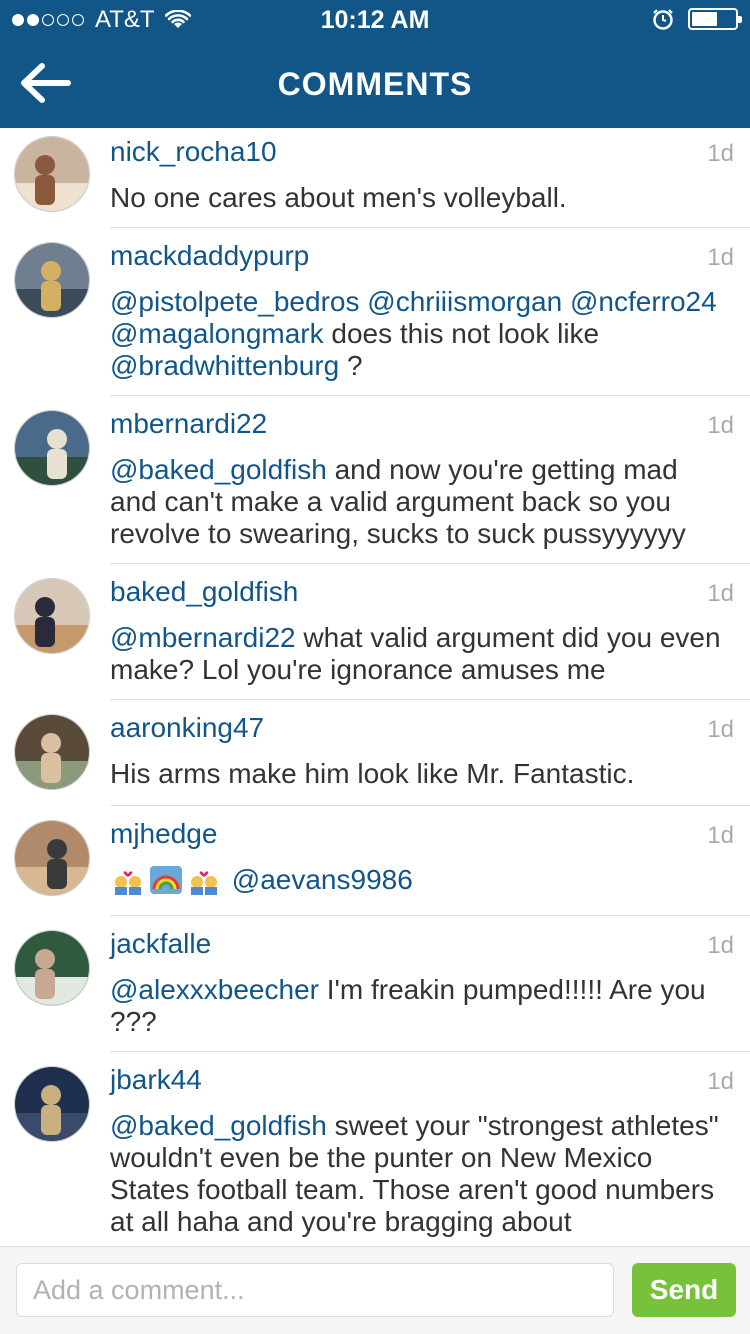 This screenshot has height=1334, width=750. I want to click on username-link: jbark44, so click(156, 1080).